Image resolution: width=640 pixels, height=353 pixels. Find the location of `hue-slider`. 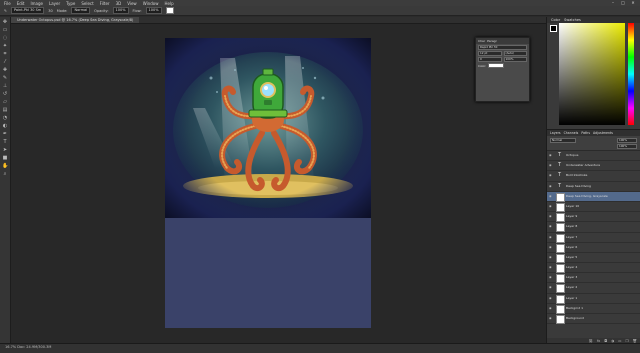

hue-slider is located at coordinates (631, 74).